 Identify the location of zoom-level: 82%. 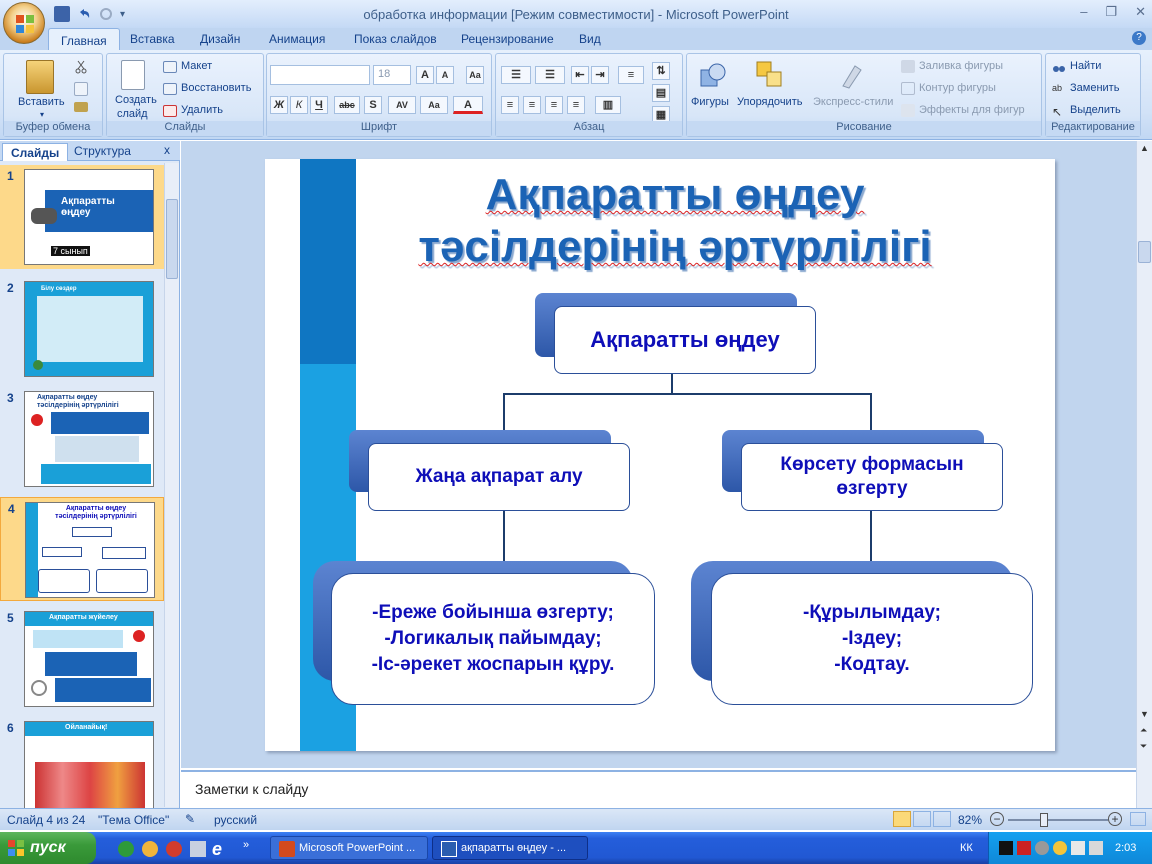
(970, 820).